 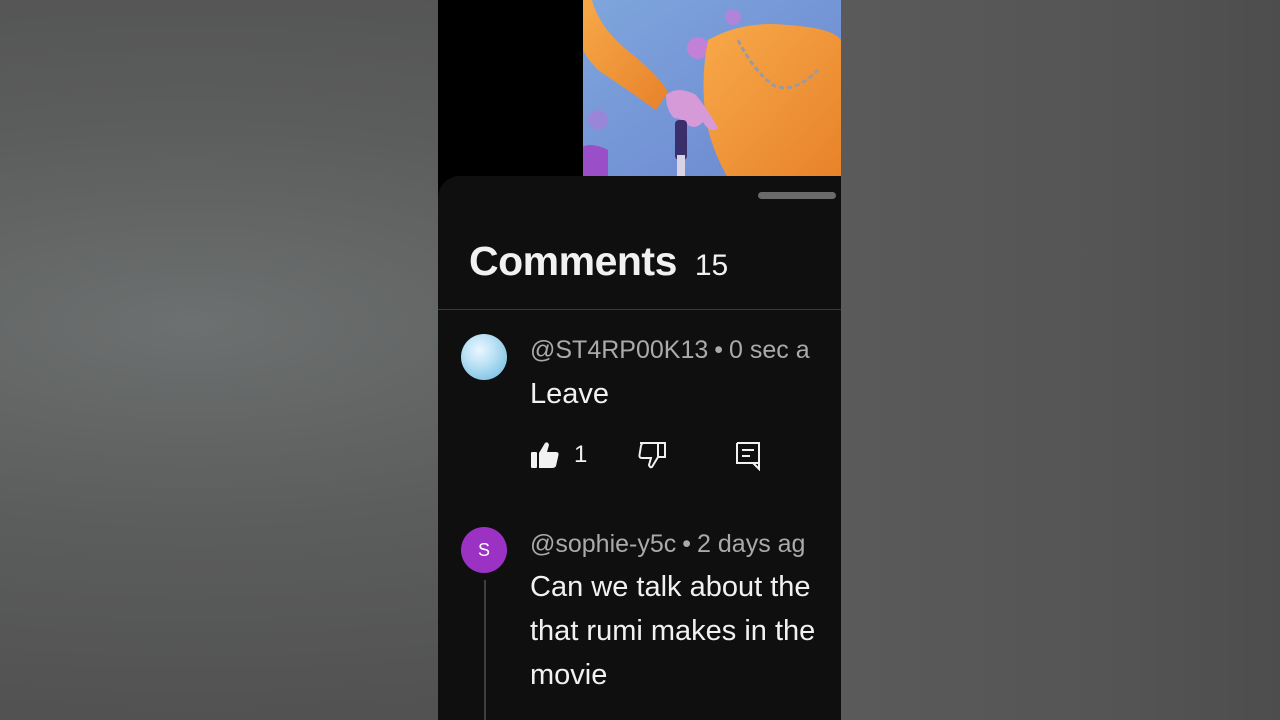 I want to click on comments-count: 15, so click(x=711, y=265).